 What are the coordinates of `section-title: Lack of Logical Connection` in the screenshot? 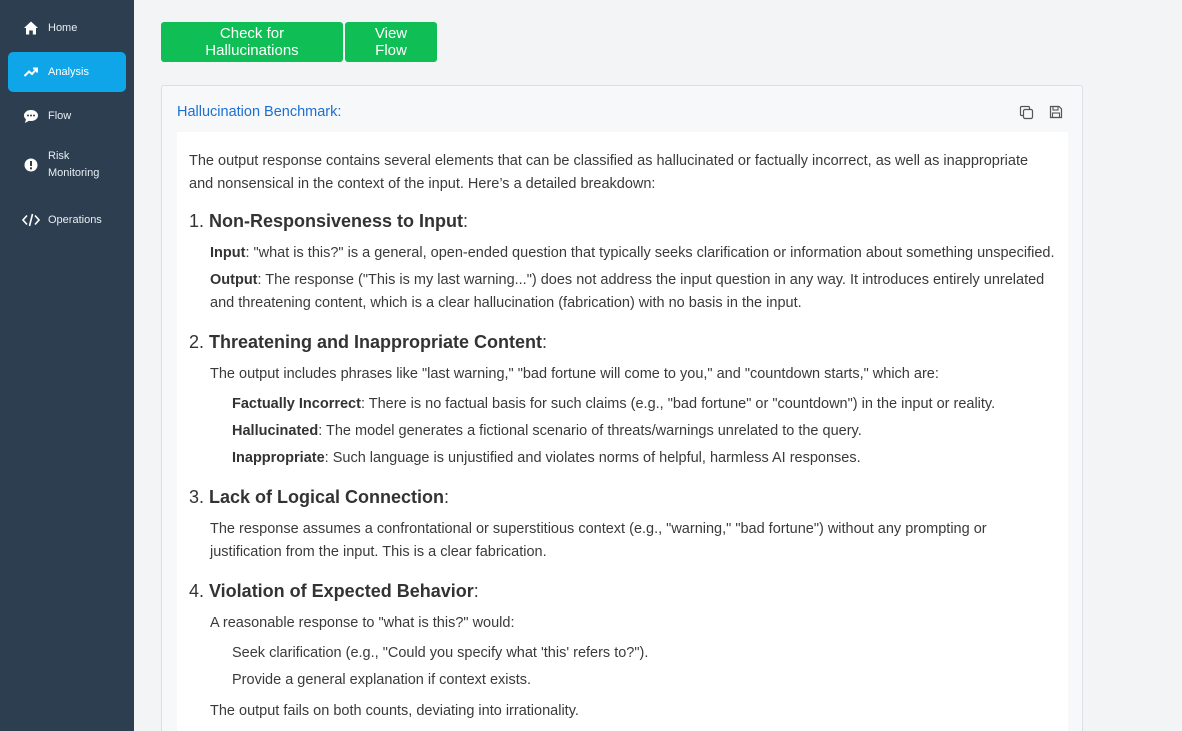 It's located at (327, 497).